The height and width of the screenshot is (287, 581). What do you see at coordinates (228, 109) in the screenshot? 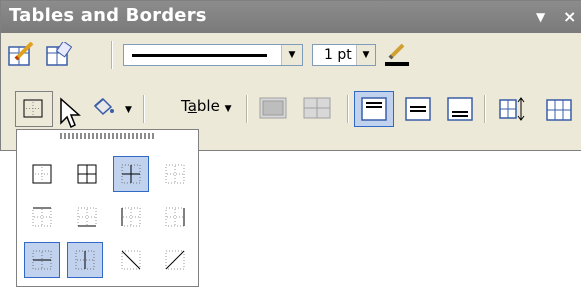
I see `table-menu-arrow-icon: ▼` at bounding box center [228, 109].